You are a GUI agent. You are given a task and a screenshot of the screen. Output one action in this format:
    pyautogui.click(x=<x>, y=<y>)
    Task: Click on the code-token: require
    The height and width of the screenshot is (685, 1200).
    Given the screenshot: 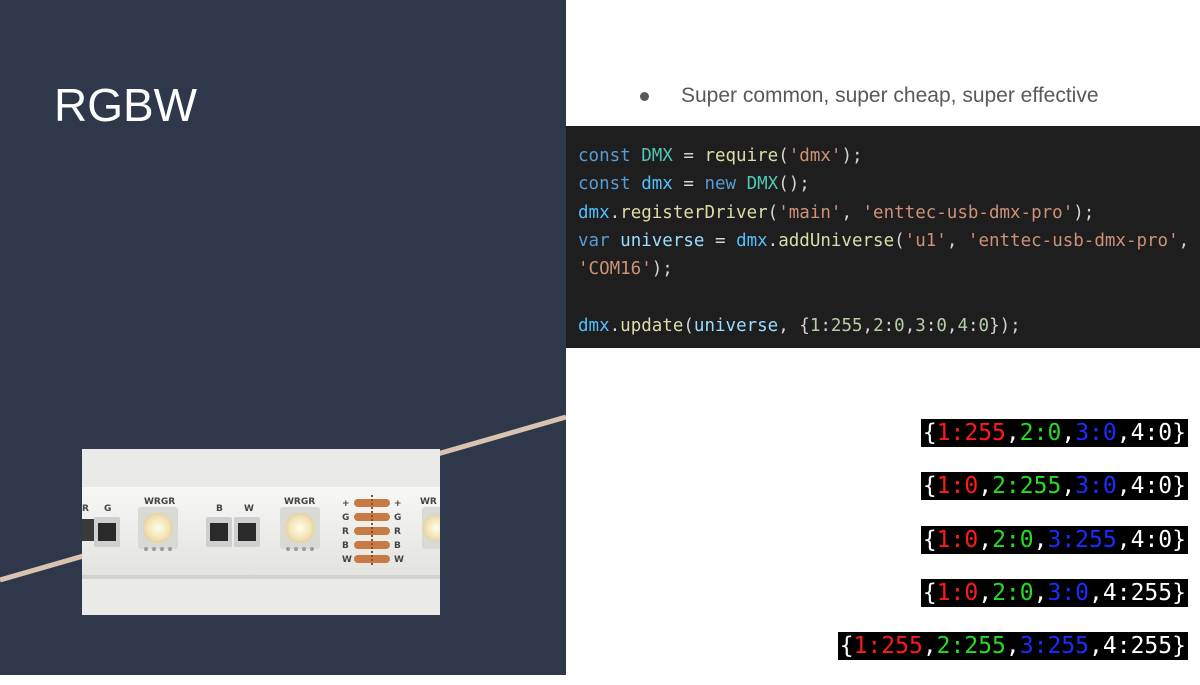 What is the action you would take?
    pyautogui.click(x=741, y=156)
    